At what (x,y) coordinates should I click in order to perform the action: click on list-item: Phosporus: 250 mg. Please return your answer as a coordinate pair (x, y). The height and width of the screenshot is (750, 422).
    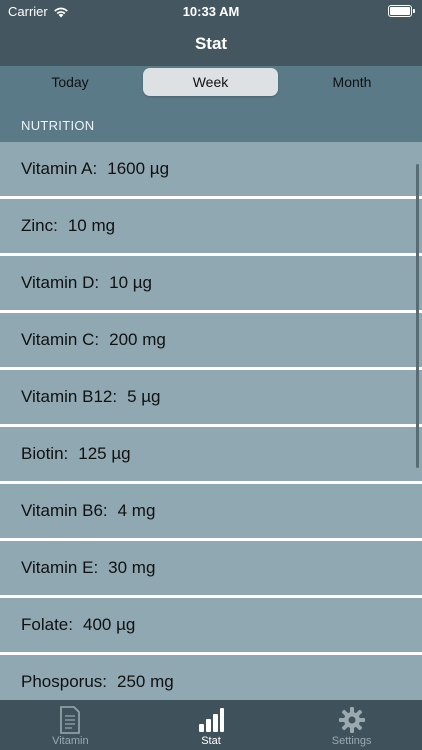
    Looking at the image, I should click on (211, 677).